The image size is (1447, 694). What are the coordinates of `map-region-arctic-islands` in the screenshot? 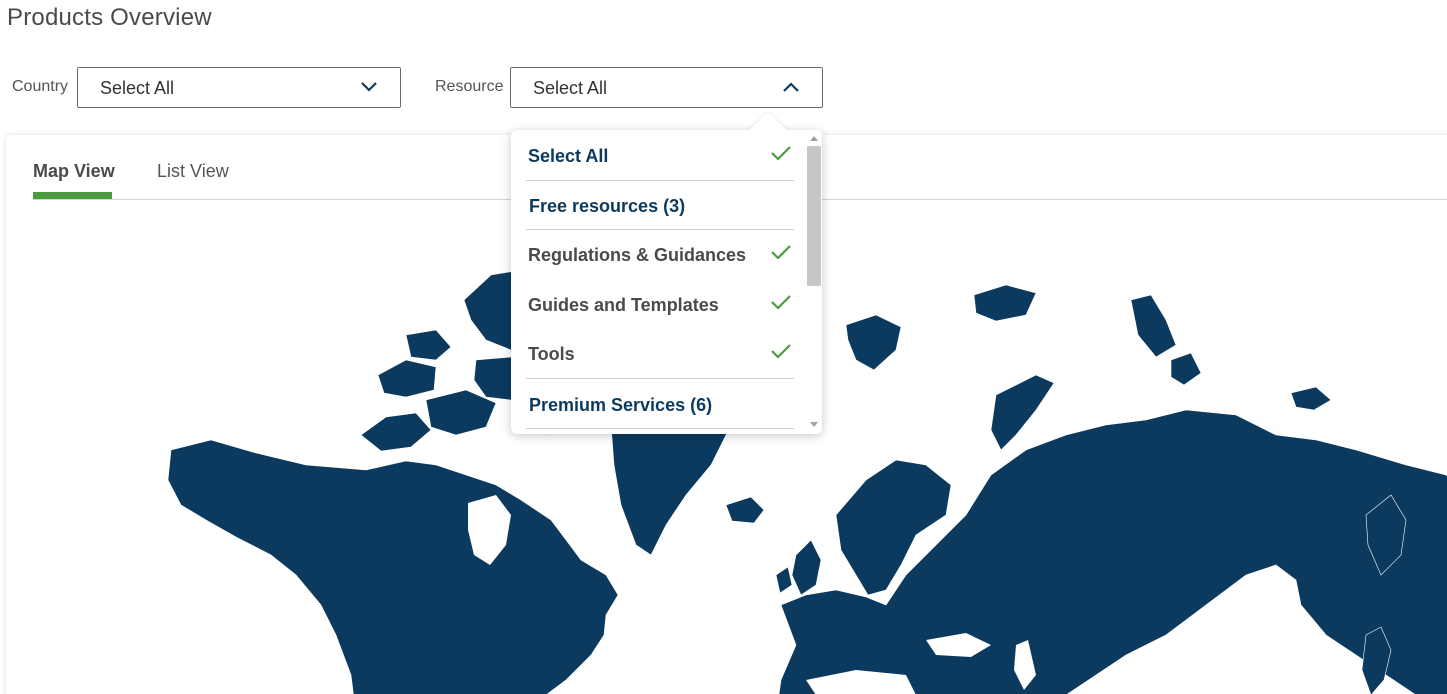 It's located at (396, 432).